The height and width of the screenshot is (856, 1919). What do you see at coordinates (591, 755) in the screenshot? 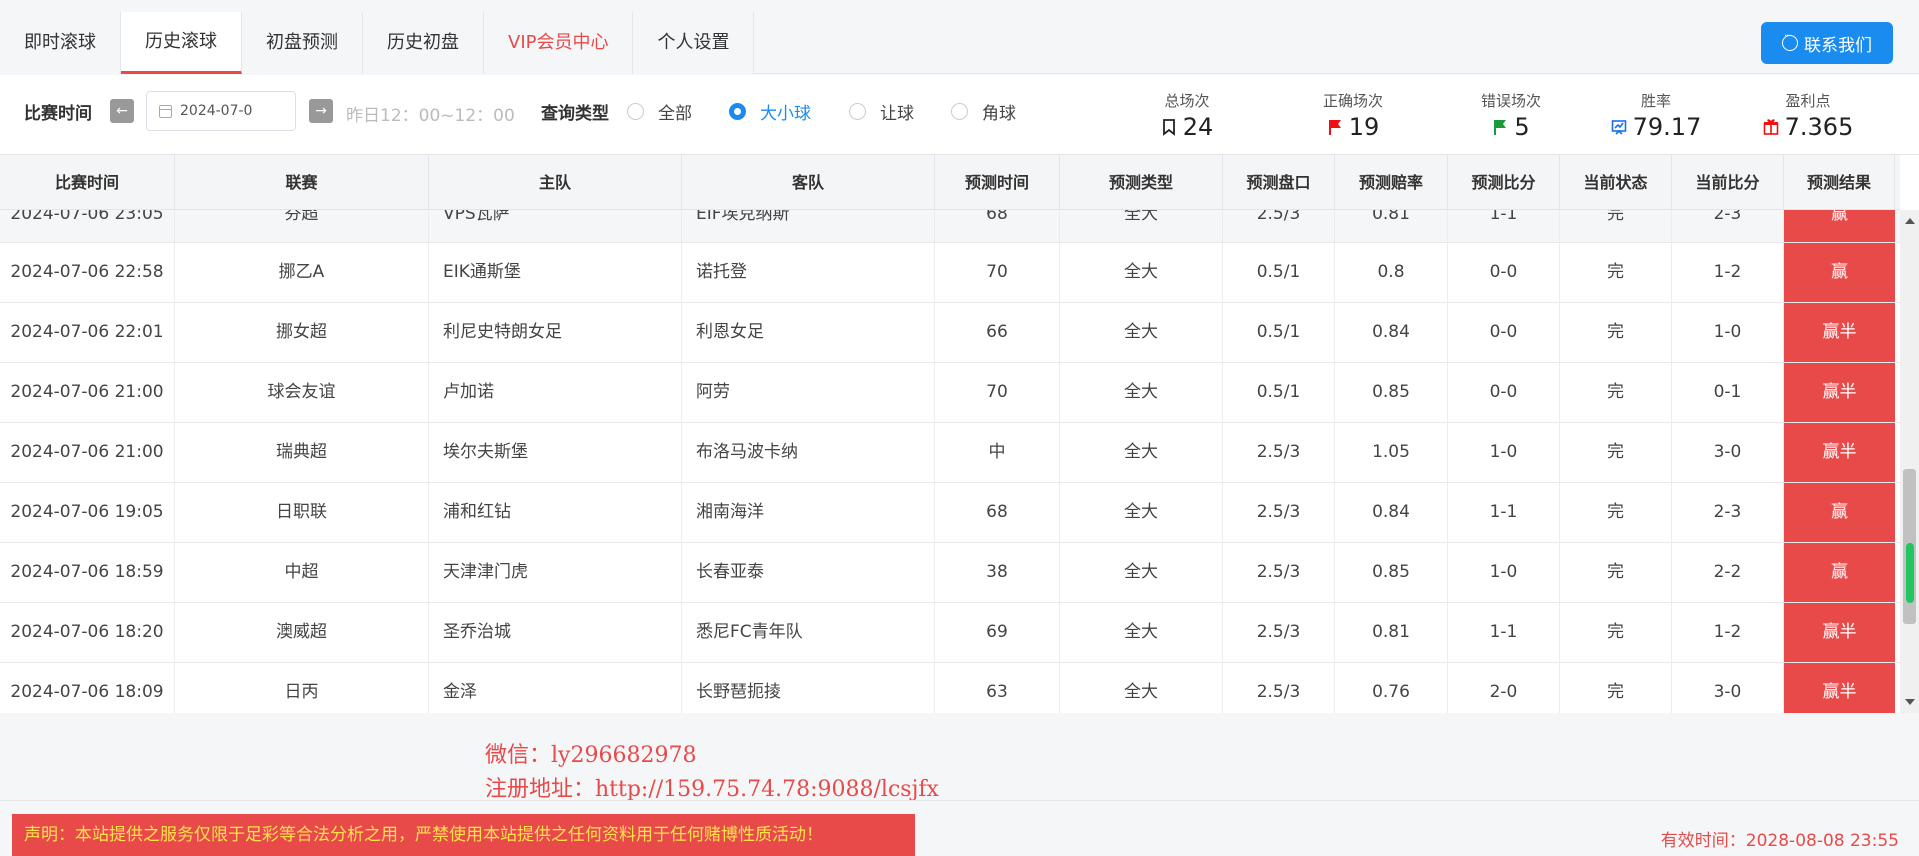
I see `wechat-contact-text: 微信：ly296682978` at bounding box center [591, 755].